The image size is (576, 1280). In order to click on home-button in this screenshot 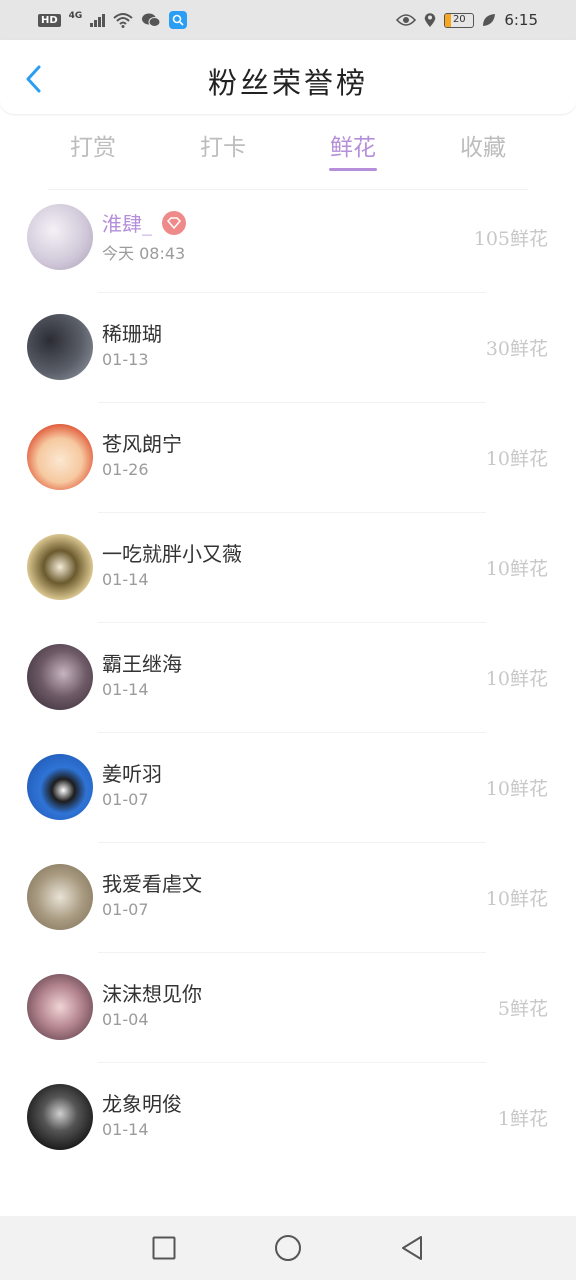, I will do `click(288, 1248)`.